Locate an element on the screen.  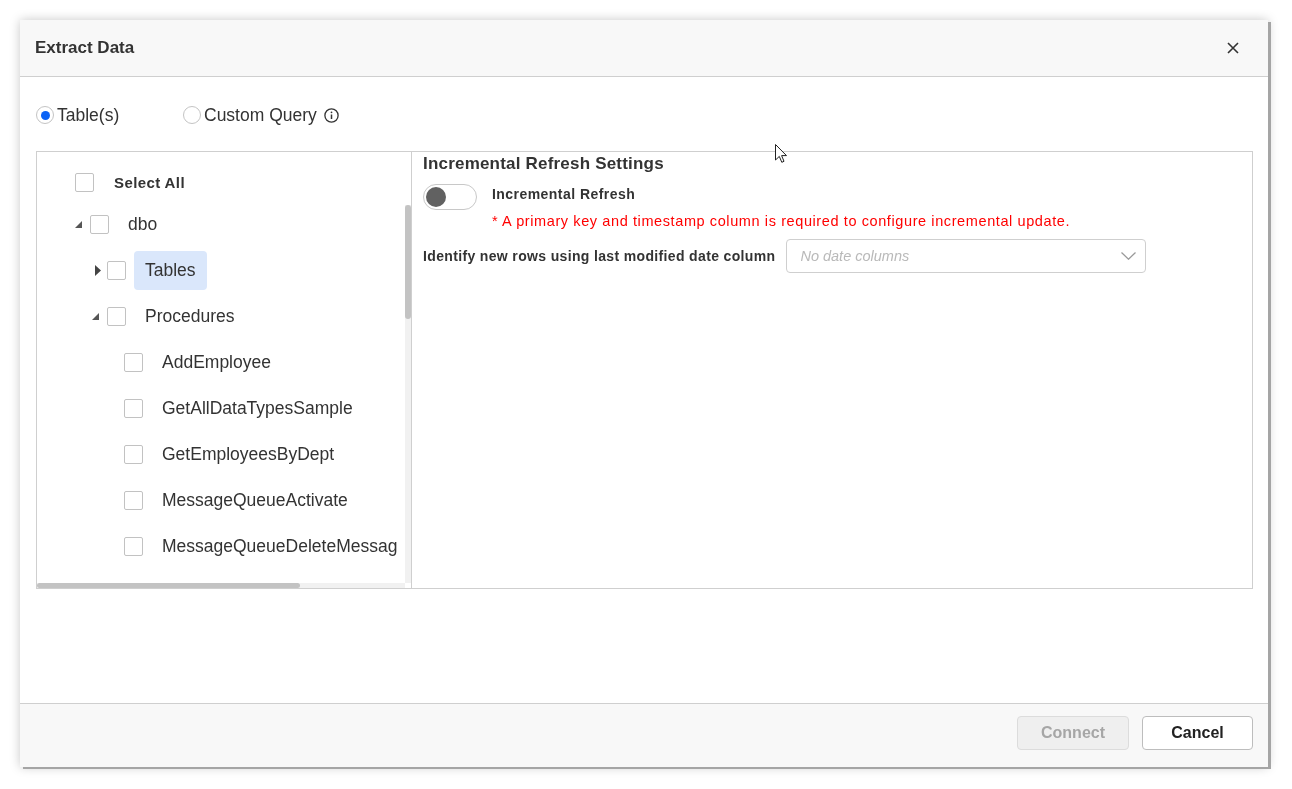
select-all-label: Select All is located at coordinates (149, 182).